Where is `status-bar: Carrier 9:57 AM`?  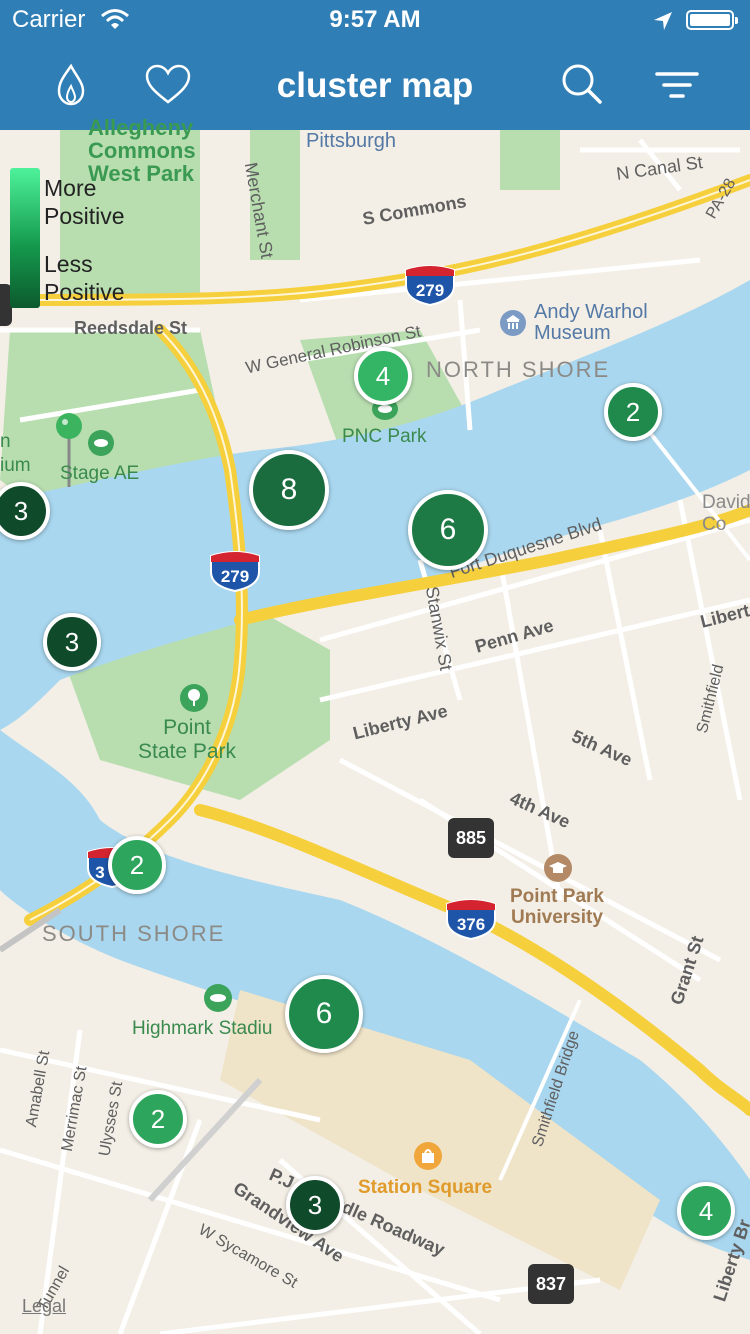
status-bar: Carrier 9:57 AM is located at coordinates (375, 20).